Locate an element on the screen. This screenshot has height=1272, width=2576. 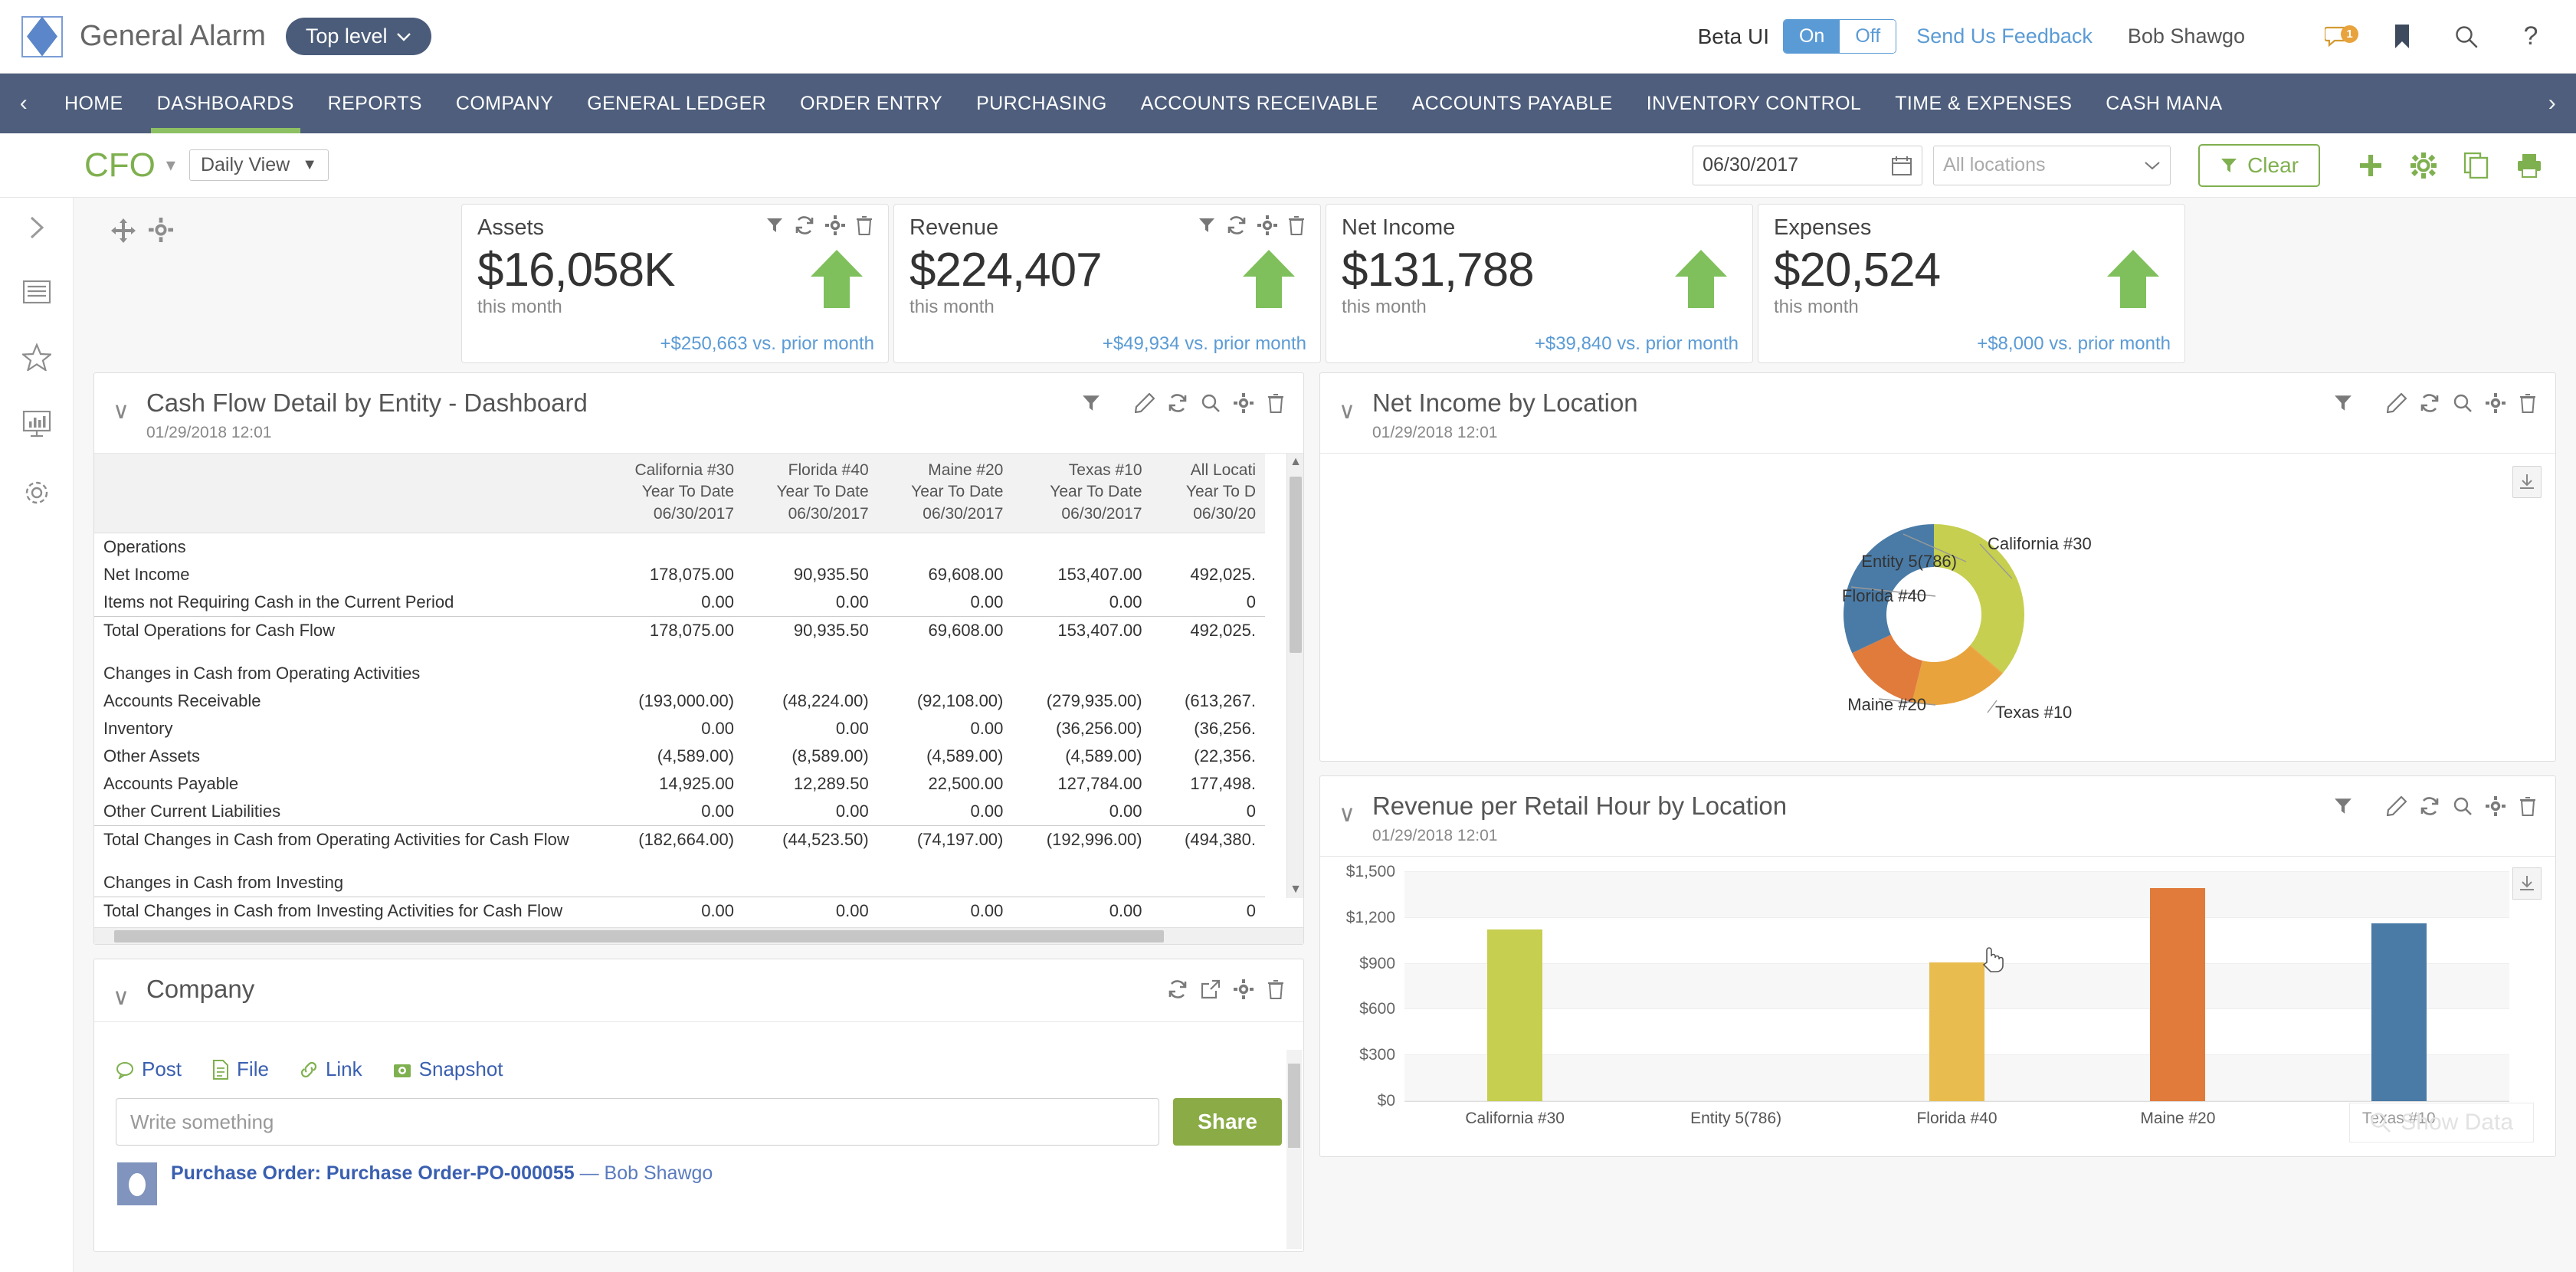
tab-post: Post is located at coordinates (149, 1069).